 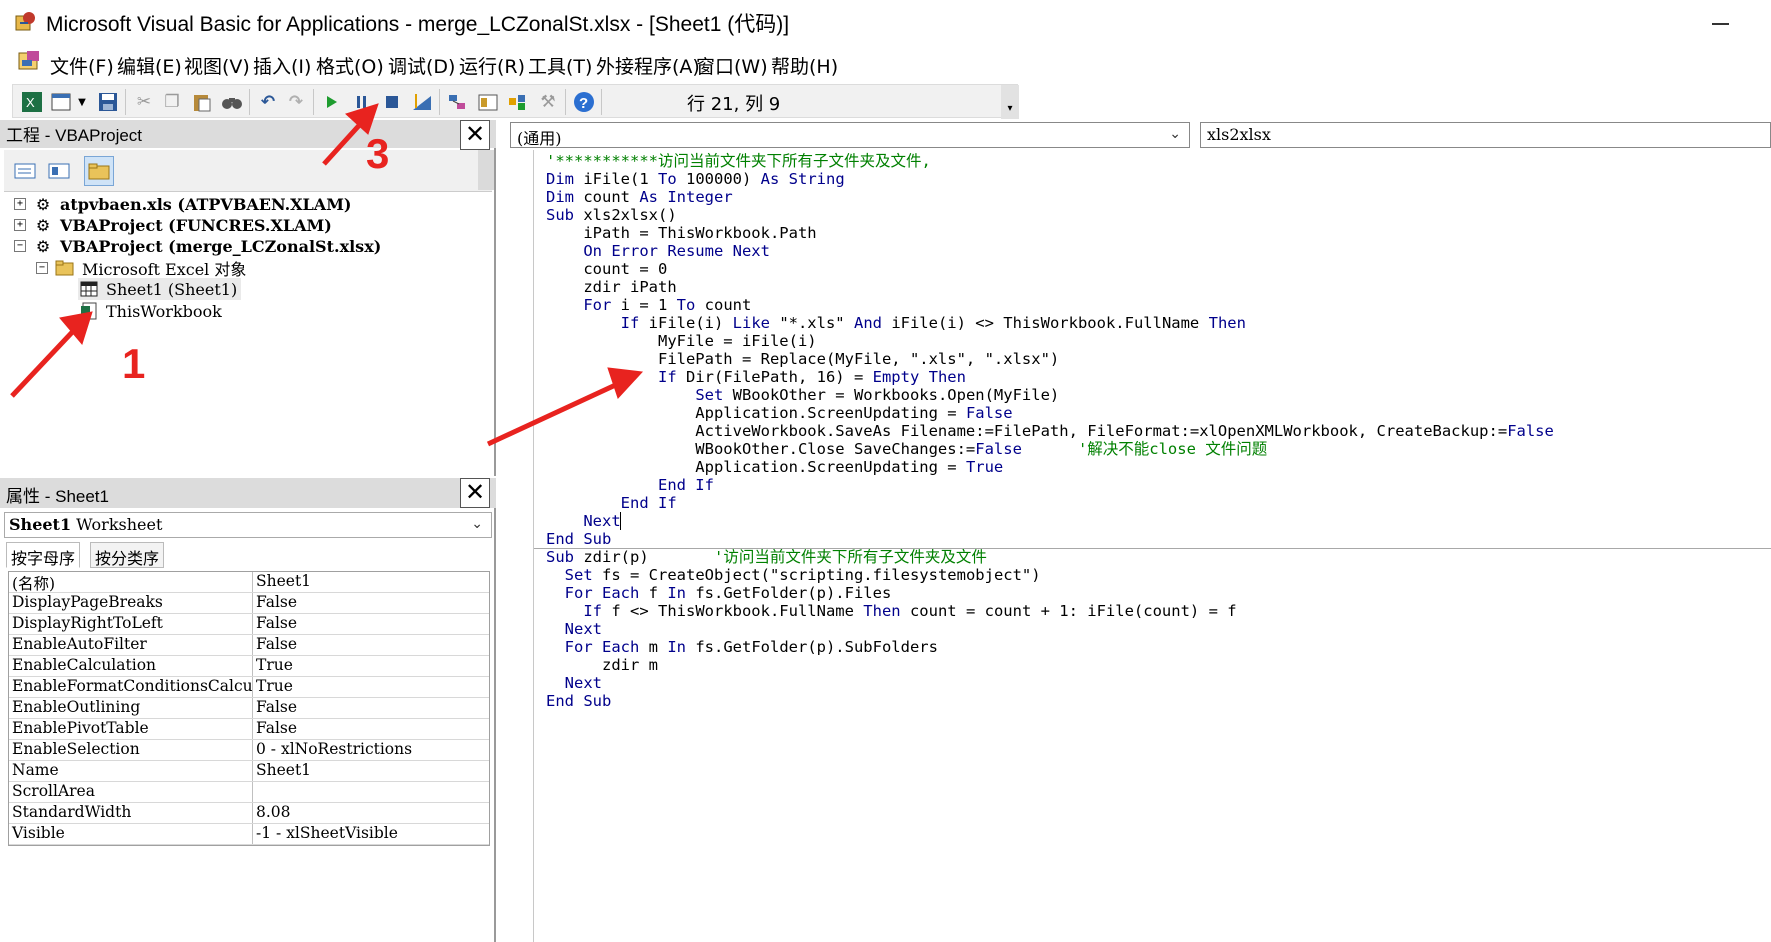 I want to click on chevron-down-icon: ▼, so click(x=82, y=102).